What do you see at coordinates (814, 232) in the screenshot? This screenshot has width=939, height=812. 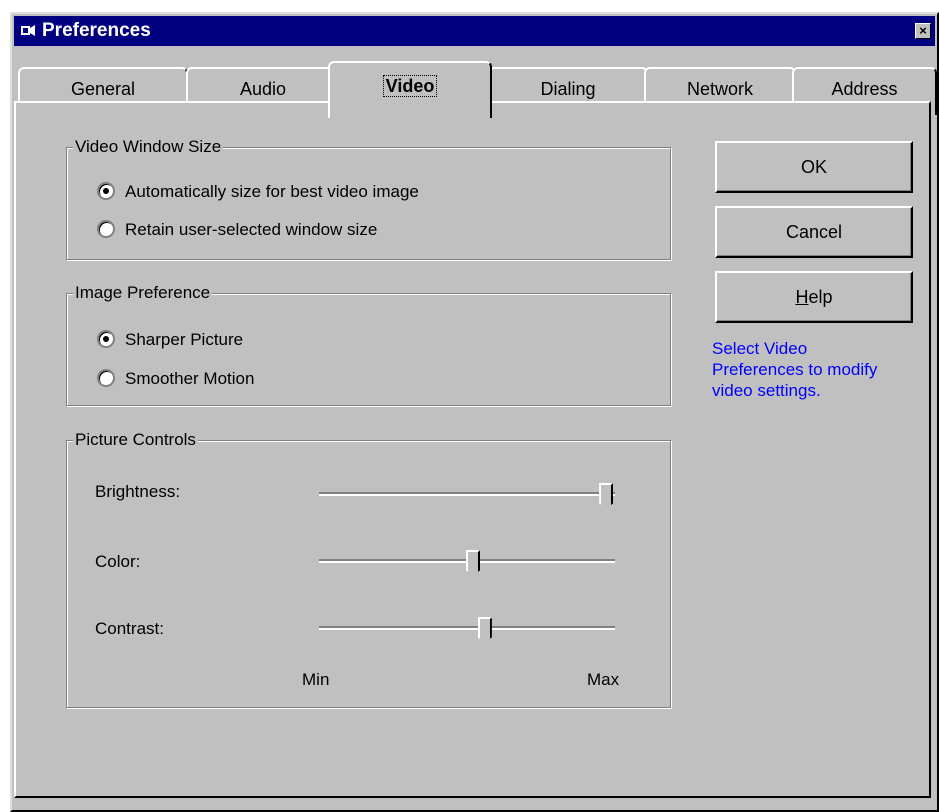 I see `cancel-button: Cancel` at bounding box center [814, 232].